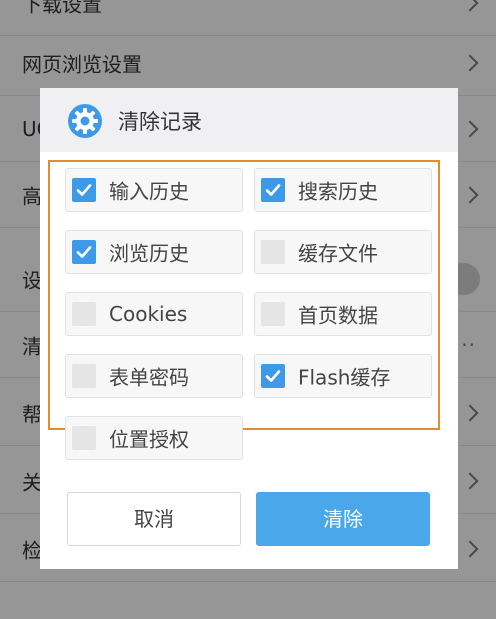  I want to click on option-input-history: 输入历史, so click(154, 190).